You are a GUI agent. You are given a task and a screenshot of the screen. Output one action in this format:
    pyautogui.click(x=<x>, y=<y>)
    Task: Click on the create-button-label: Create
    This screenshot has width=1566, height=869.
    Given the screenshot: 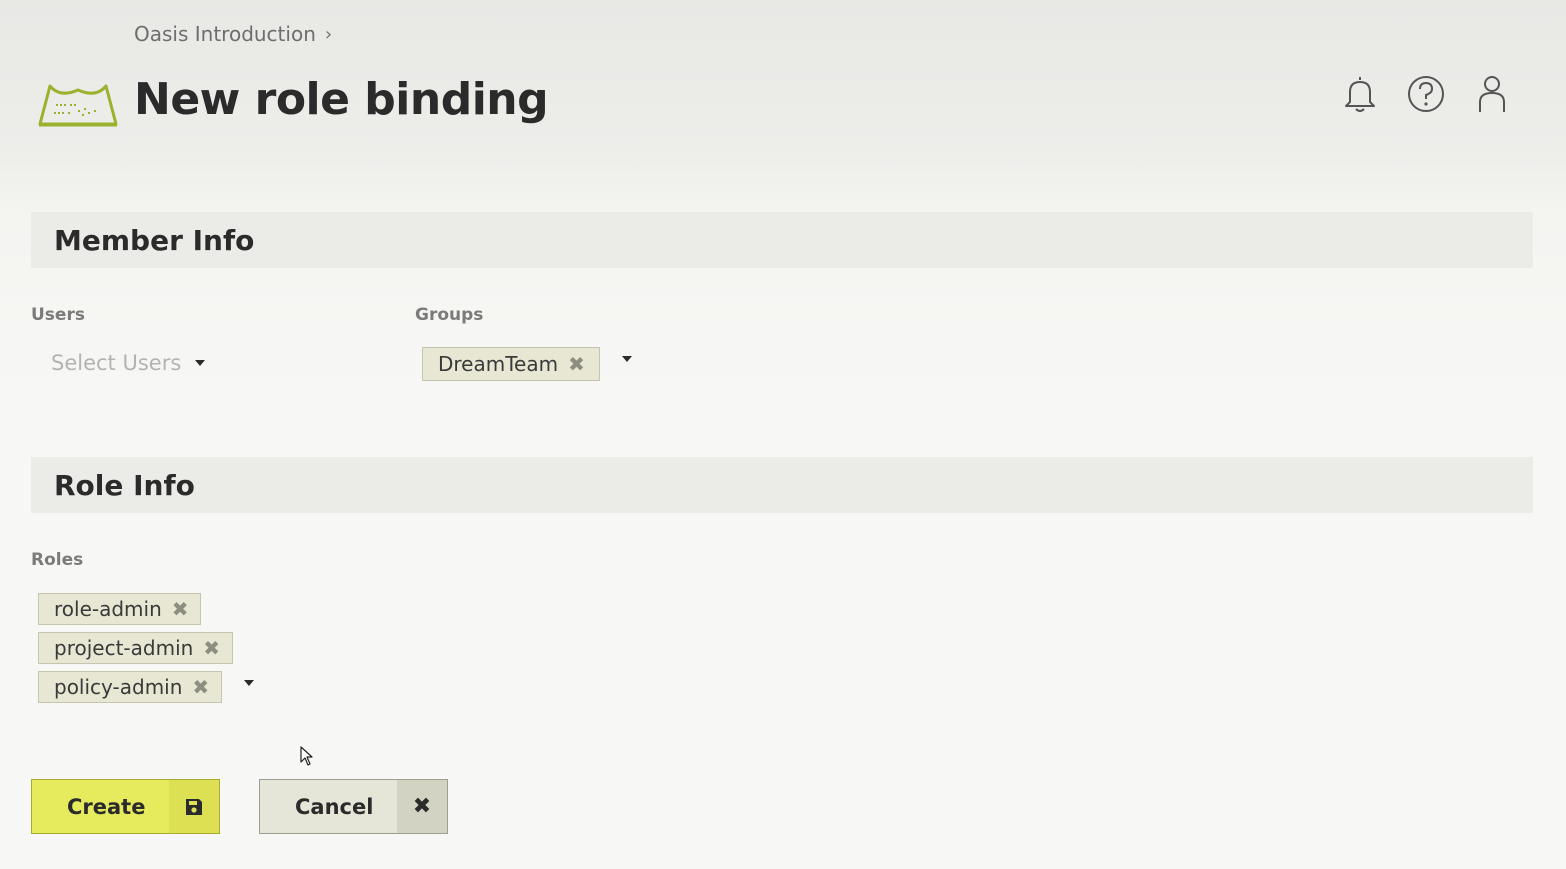 What is the action you would take?
    pyautogui.click(x=106, y=806)
    